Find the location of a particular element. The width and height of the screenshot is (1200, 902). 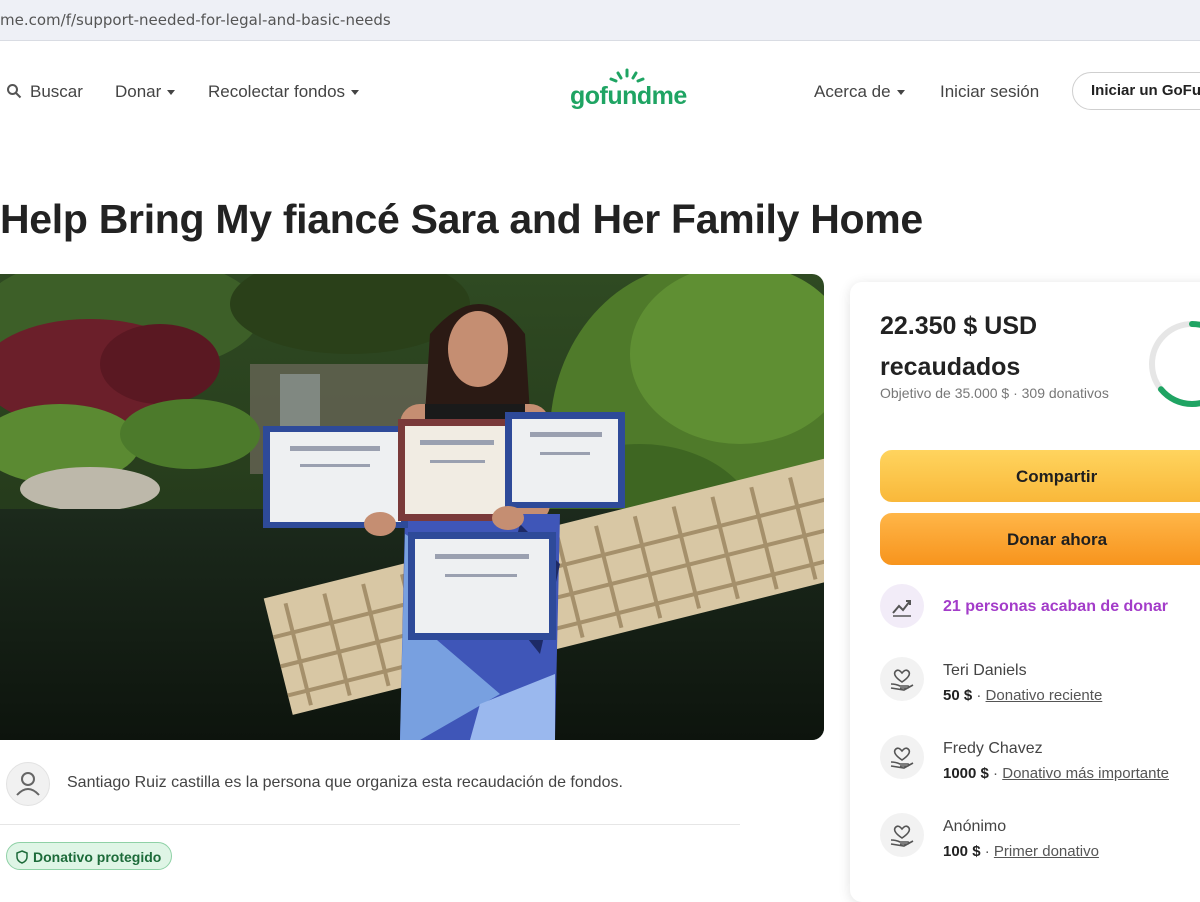

donation-amount: 50 $ is located at coordinates (958, 695).